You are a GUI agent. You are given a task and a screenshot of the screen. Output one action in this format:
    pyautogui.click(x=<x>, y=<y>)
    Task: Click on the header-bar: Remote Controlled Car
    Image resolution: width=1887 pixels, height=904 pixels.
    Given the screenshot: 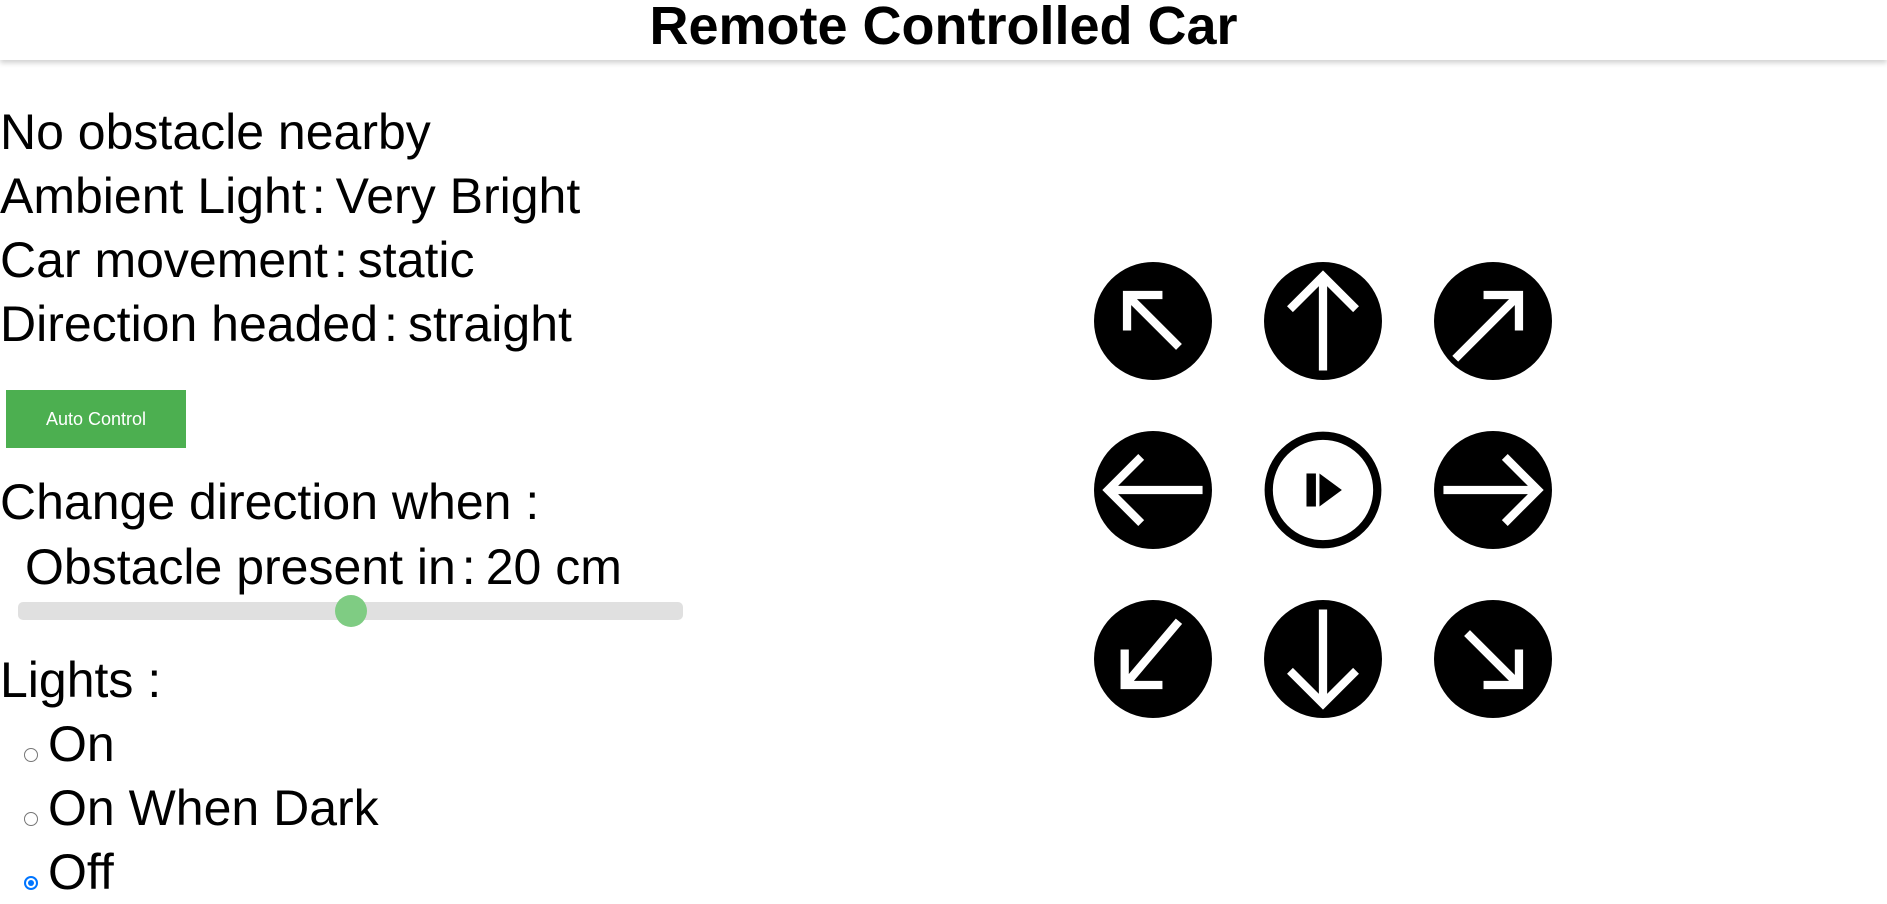 What is the action you would take?
    pyautogui.click(x=943, y=30)
    